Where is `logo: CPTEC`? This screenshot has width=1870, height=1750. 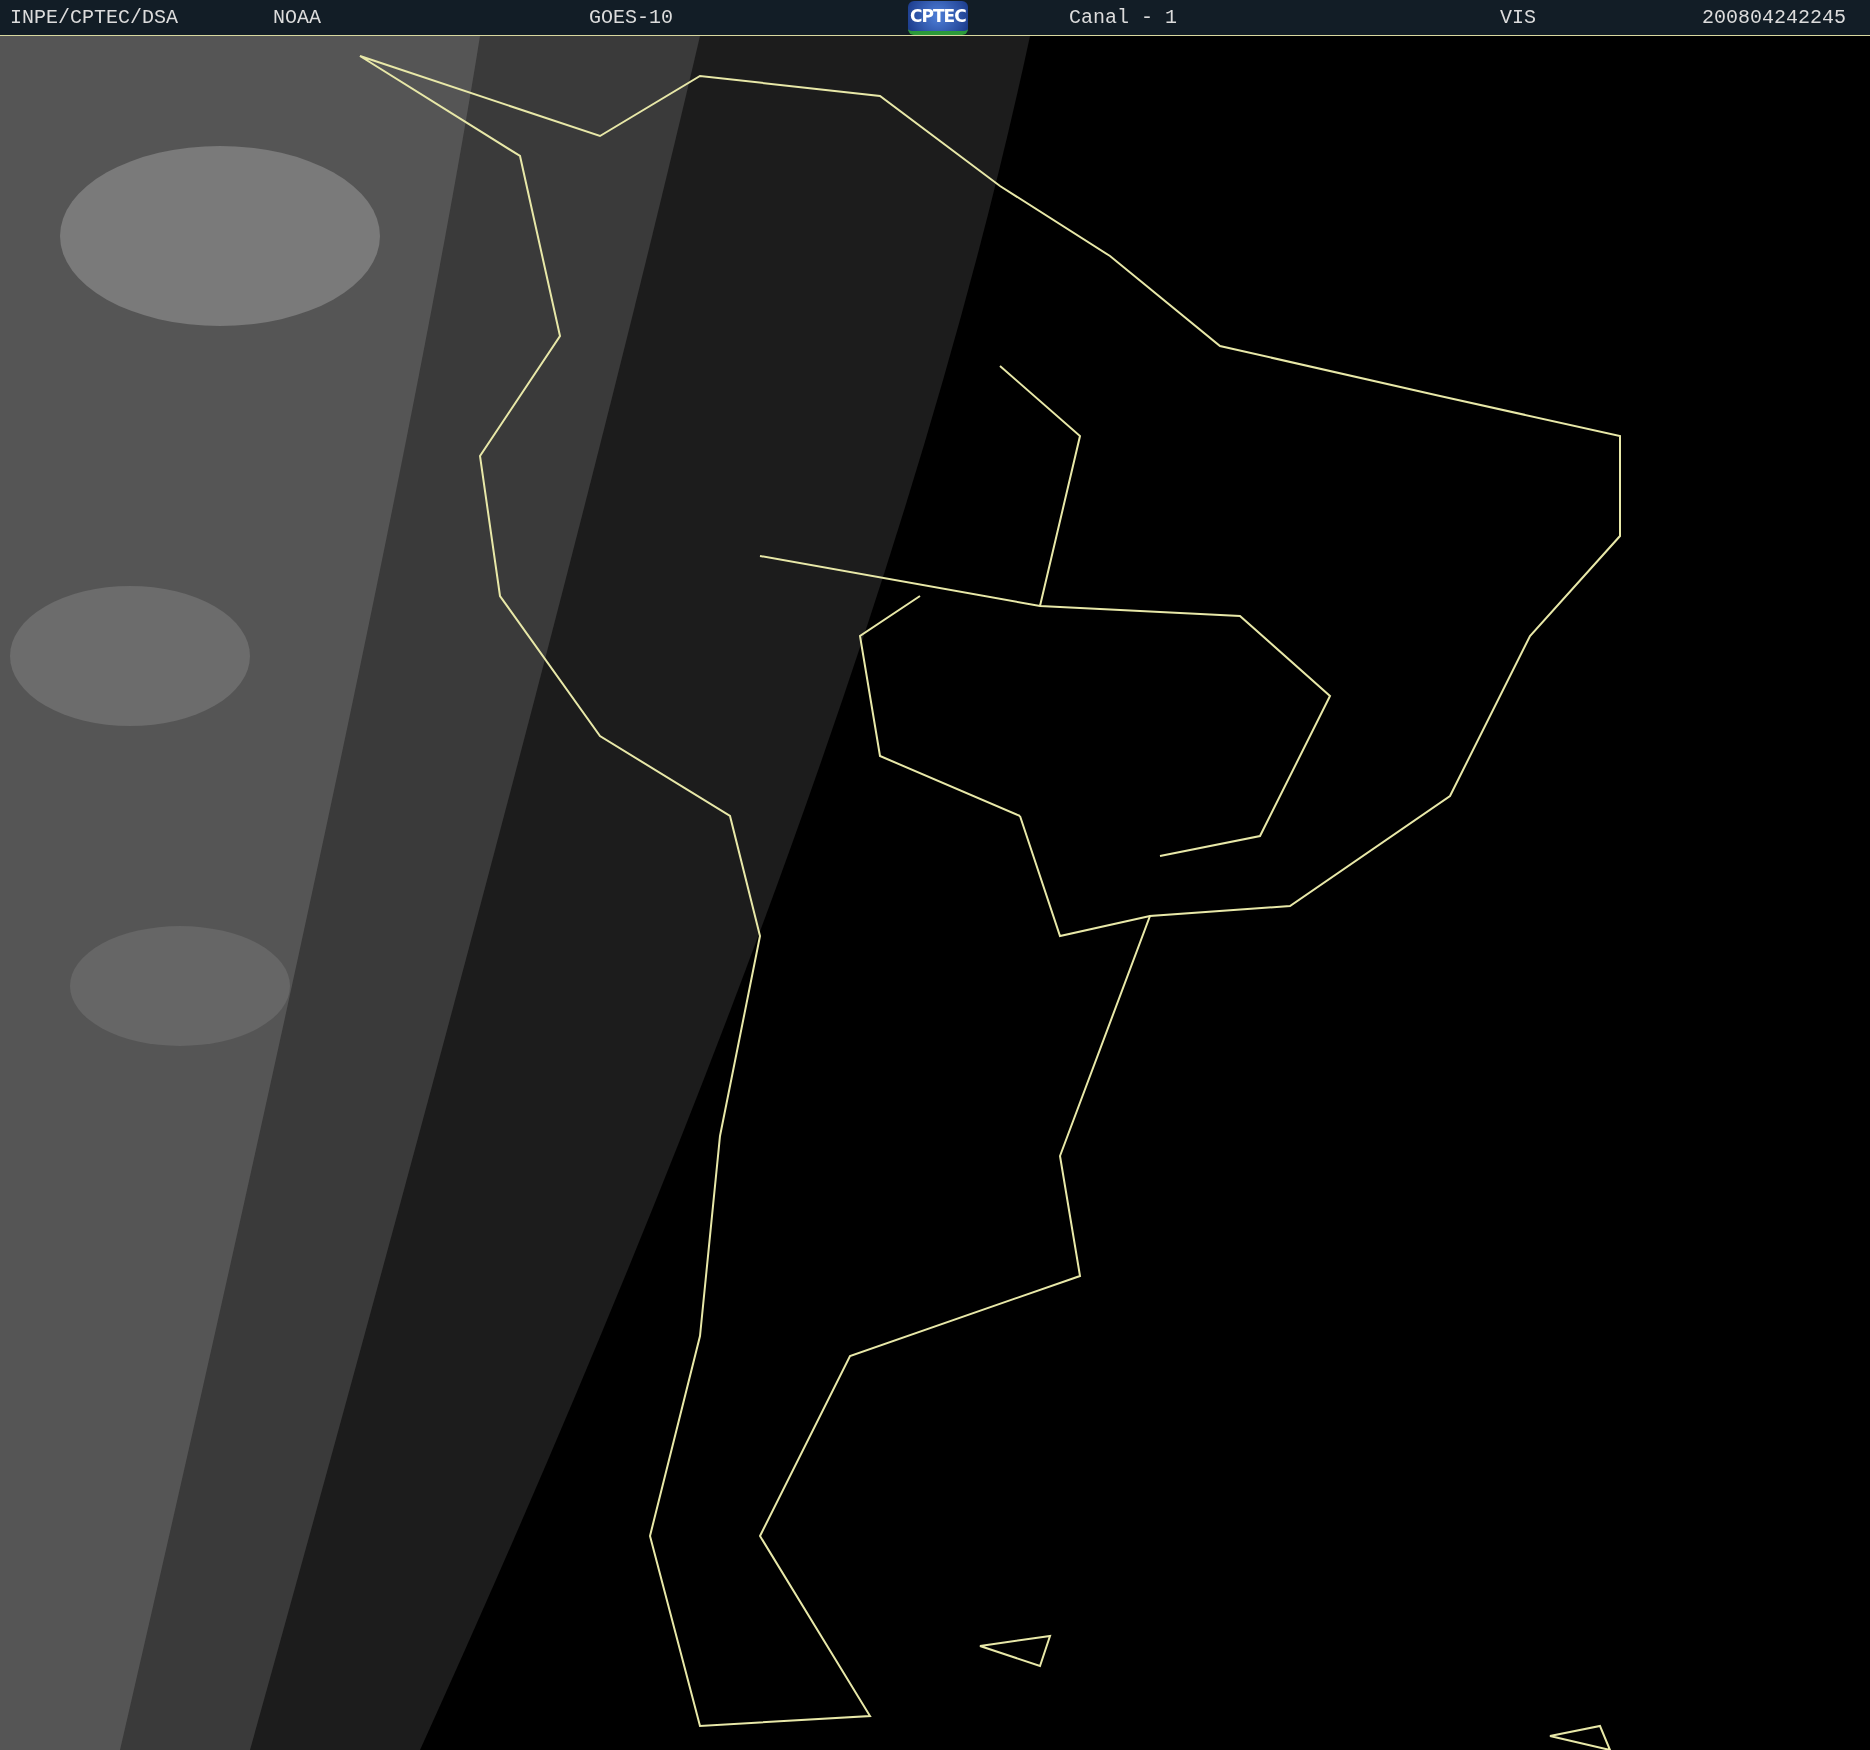
logo: CPTEC is located at coordinates (938, 17).